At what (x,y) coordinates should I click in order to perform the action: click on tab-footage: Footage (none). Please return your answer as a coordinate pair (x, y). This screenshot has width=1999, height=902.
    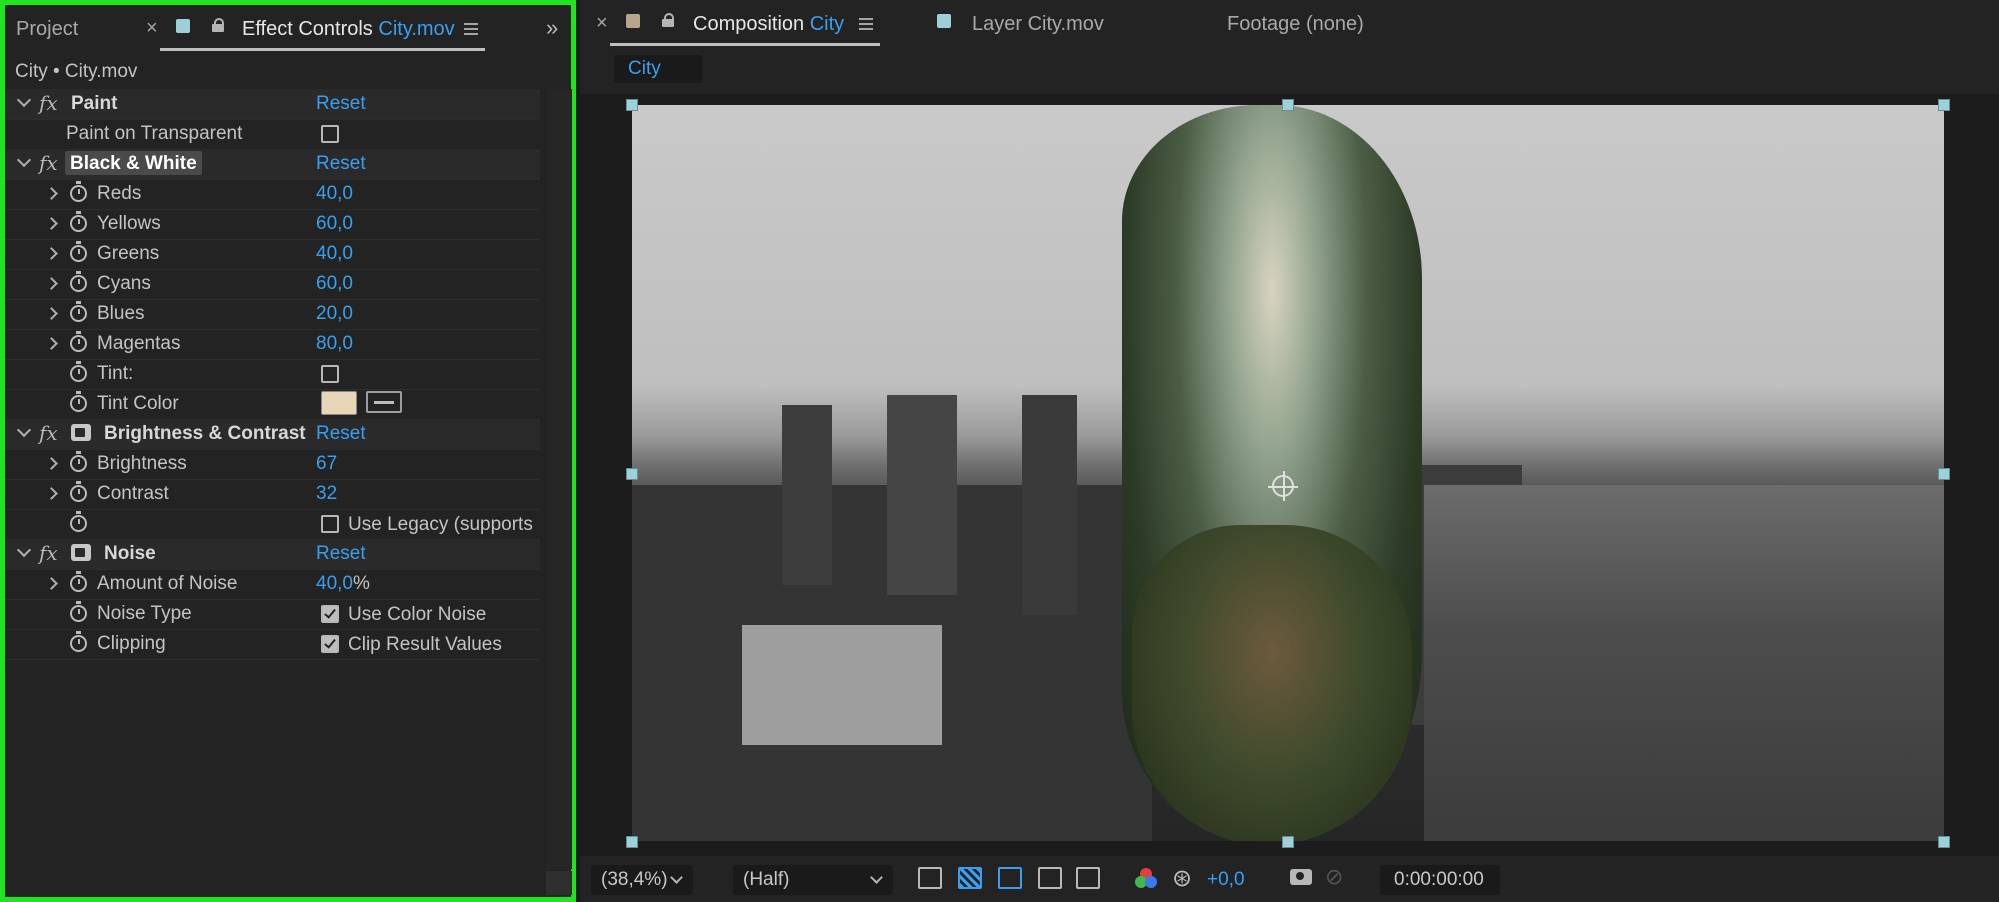
    Looking at the image, I should click on (1295, 24).